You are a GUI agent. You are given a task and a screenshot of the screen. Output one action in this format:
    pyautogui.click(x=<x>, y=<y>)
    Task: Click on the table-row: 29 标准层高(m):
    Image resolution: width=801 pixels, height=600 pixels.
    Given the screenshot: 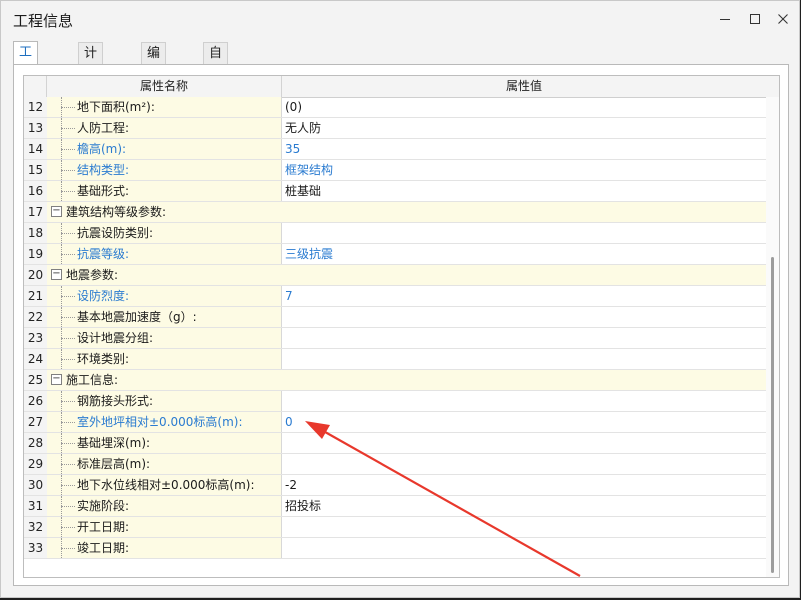 What is the action you would take?
    pyautogui.click(x=395, y=464)
    